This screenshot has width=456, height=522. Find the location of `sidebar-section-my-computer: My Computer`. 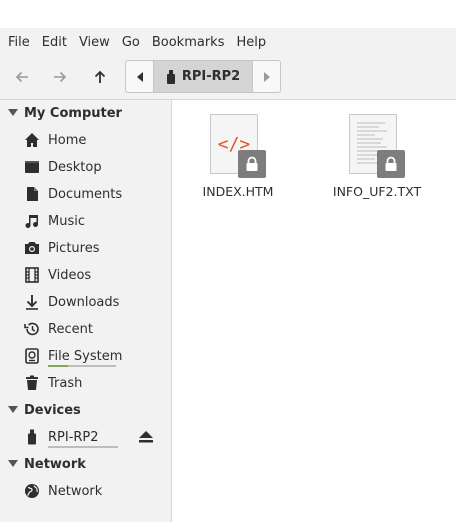

sidebar-section-my-computer: My Computer is located at coordinates (65, 113).